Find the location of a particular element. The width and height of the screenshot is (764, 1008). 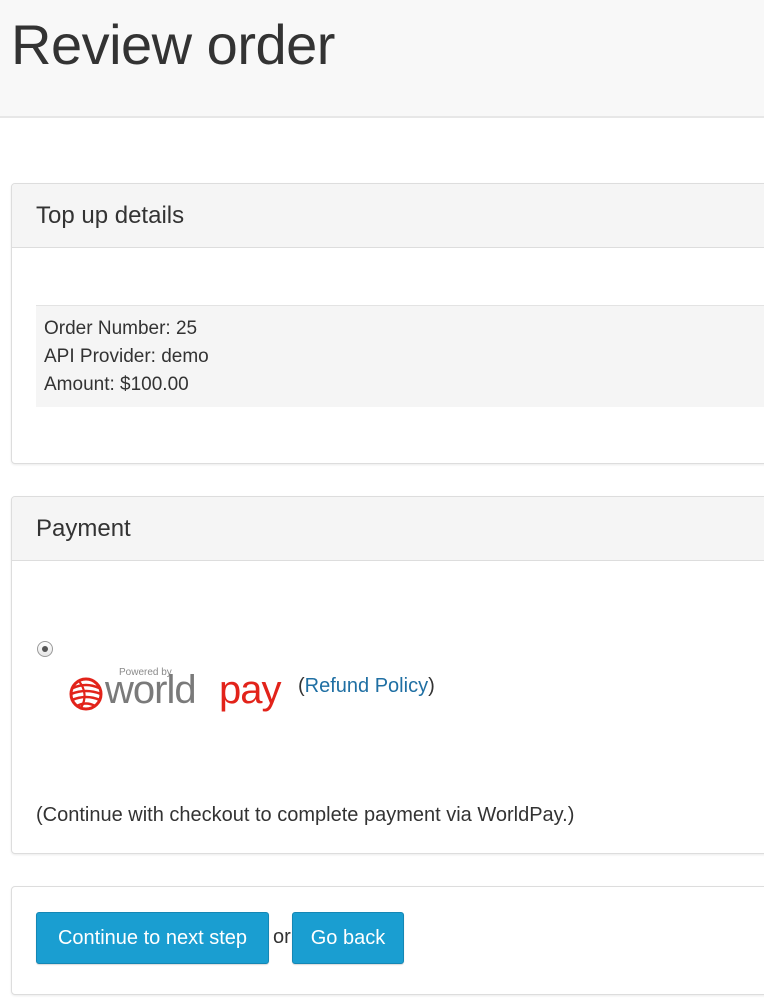

api-provider-text: API Provider: demo is located at coordinates (126, 356).